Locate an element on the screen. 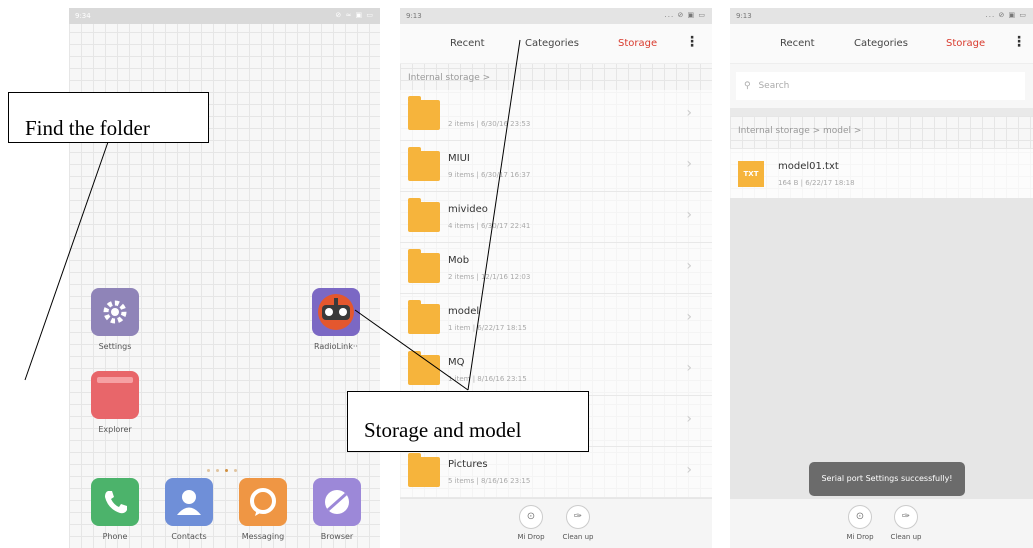 The height and width of the screenshot is (548, 1033). find-folder-callout: Find the folder is located at coordinates (108, 117).